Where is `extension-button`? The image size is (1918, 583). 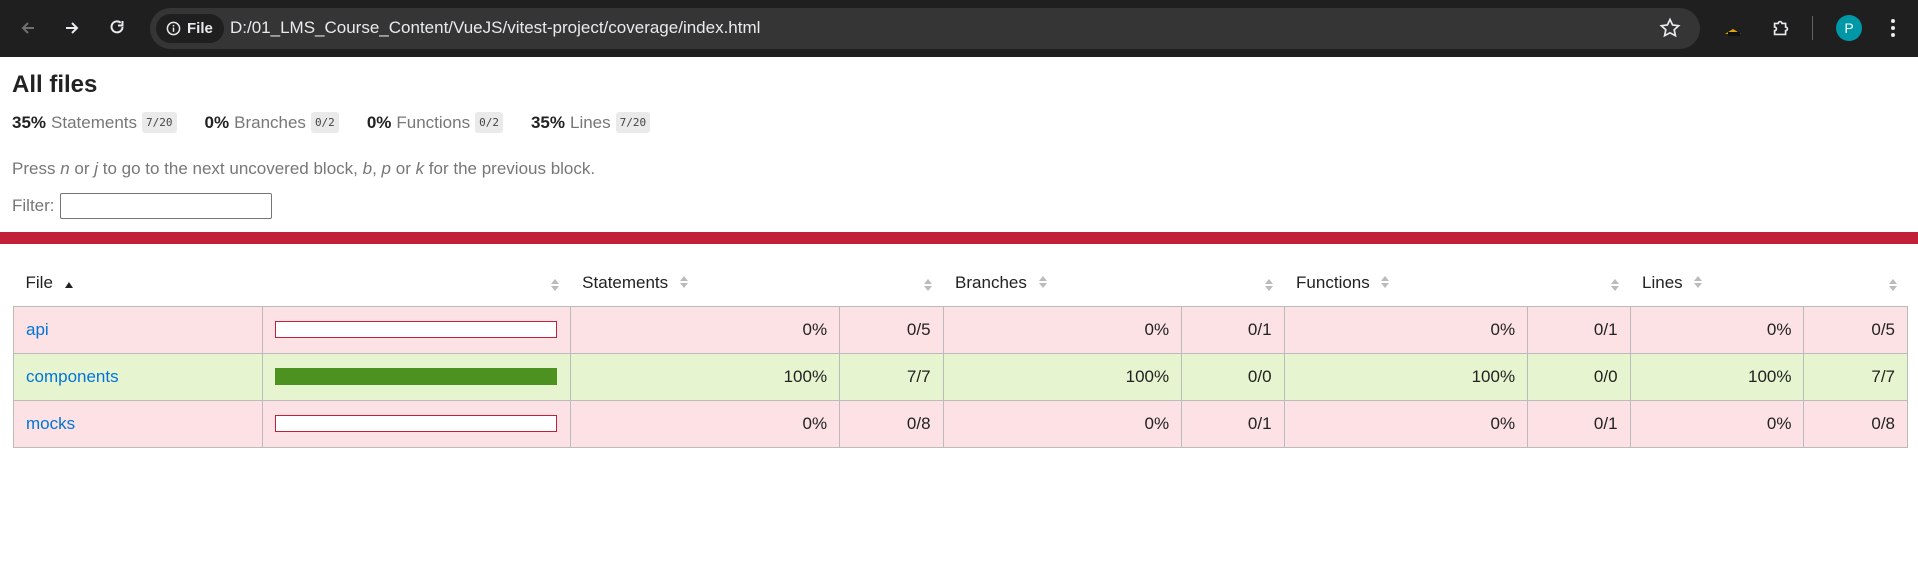
extension-button is located at coordinates (1733, 28).